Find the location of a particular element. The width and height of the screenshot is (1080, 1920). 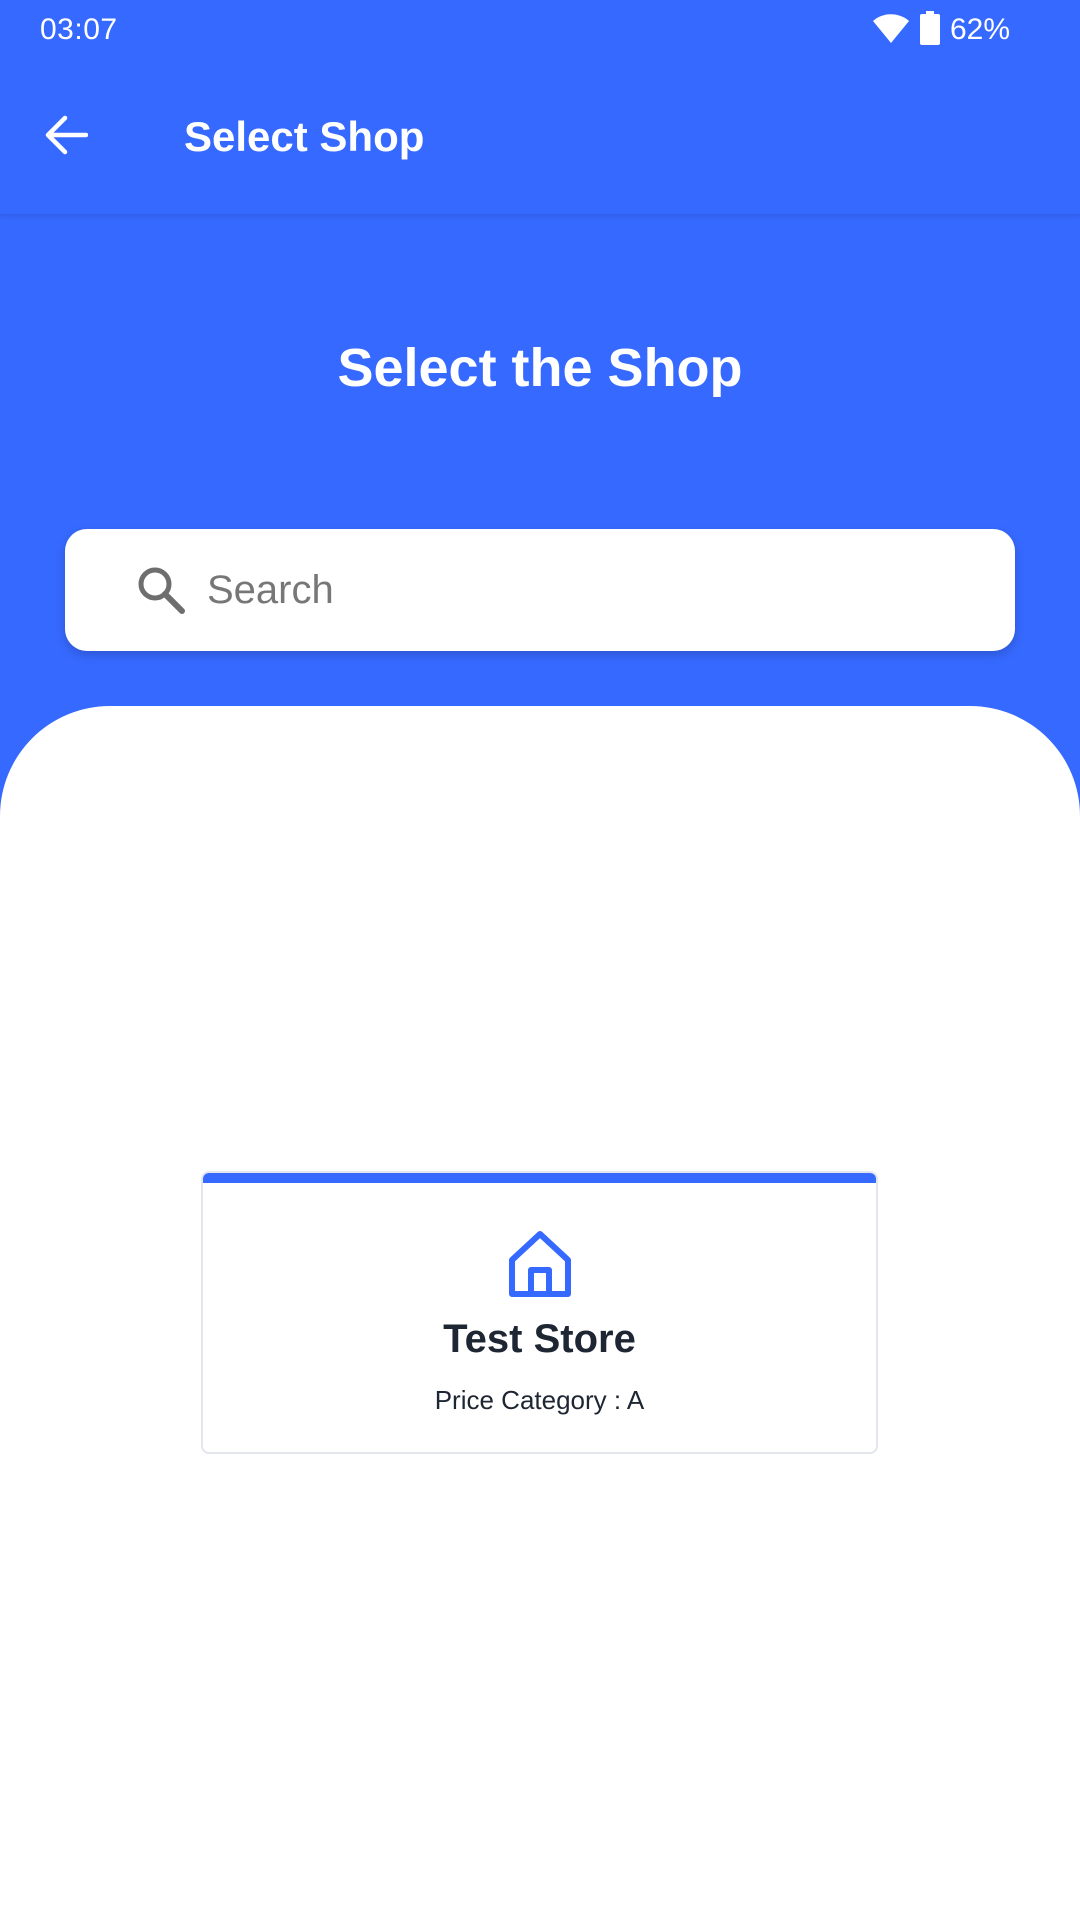

battery-percentage: 62% is located at coordinates (979, 29).